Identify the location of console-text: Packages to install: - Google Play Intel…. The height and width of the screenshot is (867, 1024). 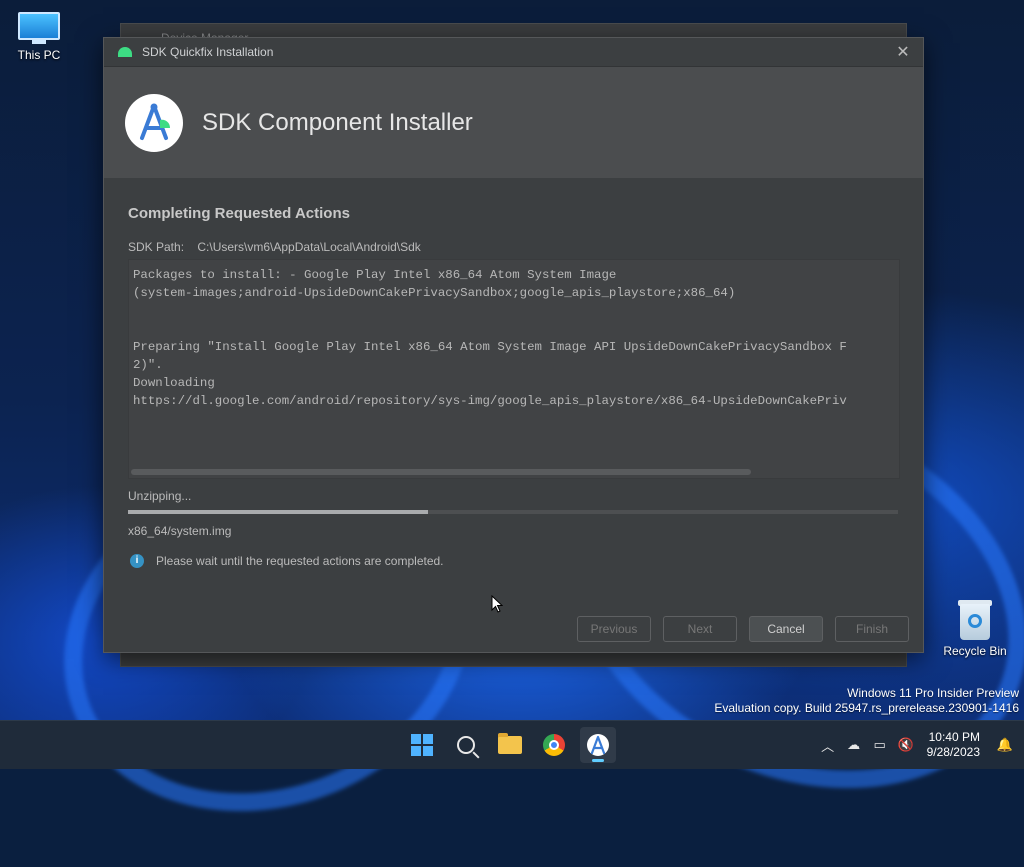
(490, 338).